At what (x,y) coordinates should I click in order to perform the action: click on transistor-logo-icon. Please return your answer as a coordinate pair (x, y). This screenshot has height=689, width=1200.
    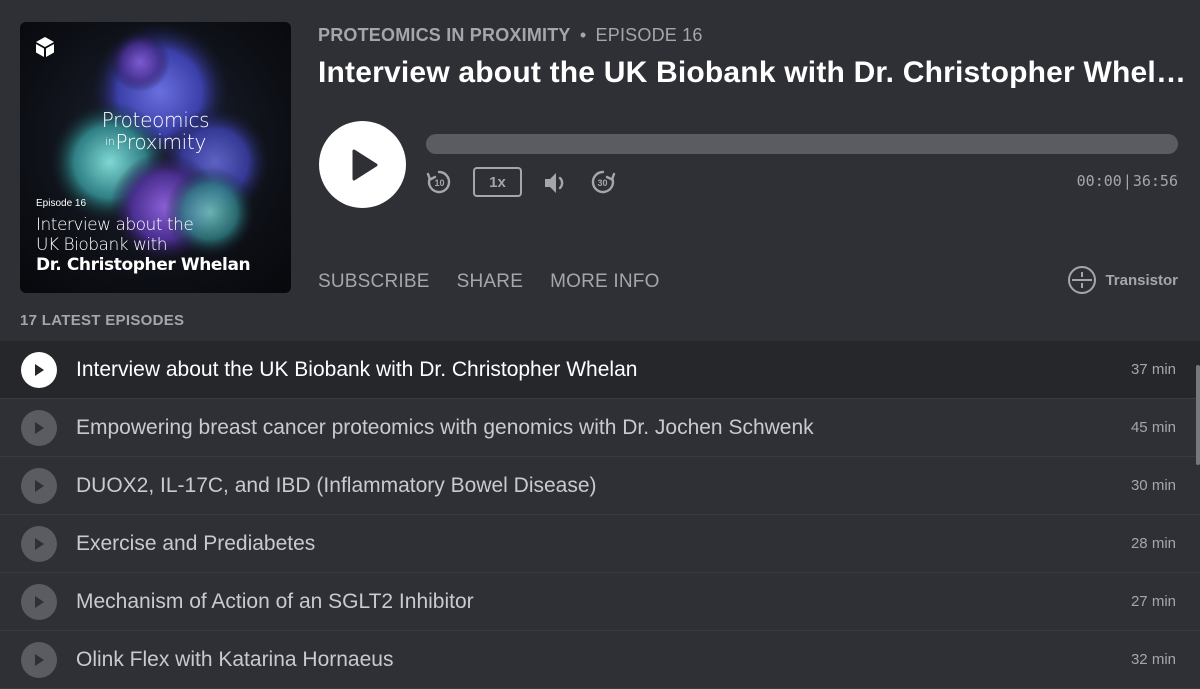
    Looking at the image, I should click on (1082, 280).